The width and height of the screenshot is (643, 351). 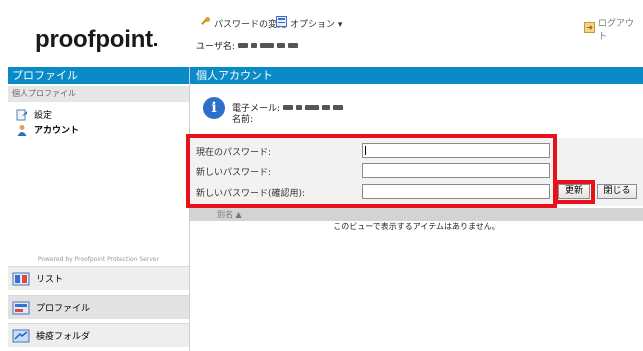 What do you see at coordinates (63, 309) in the screenshot?
I see `nav-profile-label: プロファイル` at bounding box center [63, 309].